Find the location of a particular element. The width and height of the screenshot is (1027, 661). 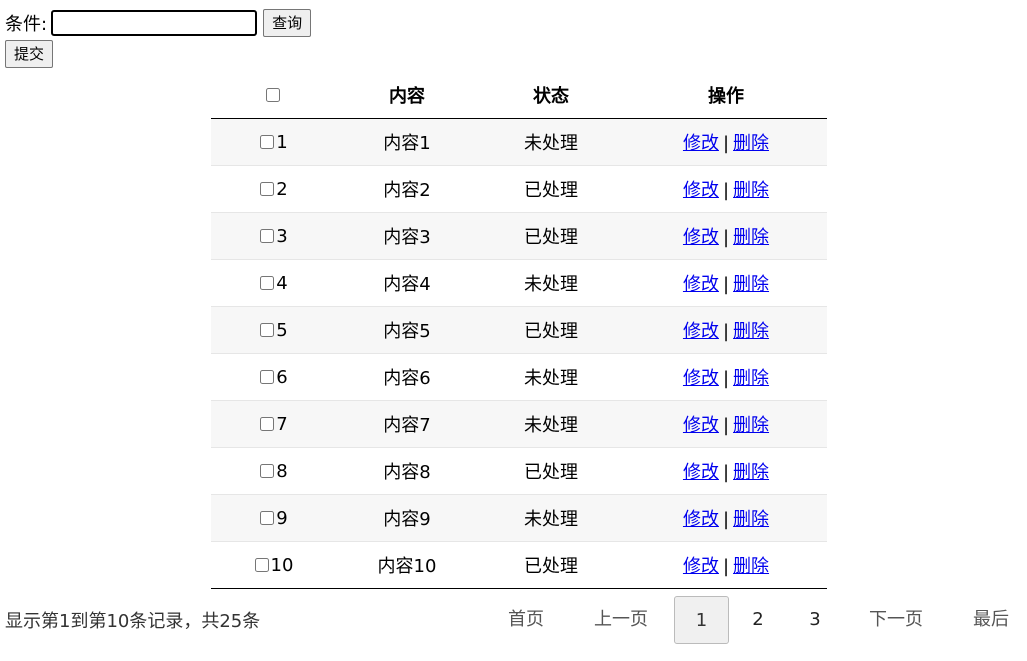

row-id: 9 is located at coordinates (282, 518).